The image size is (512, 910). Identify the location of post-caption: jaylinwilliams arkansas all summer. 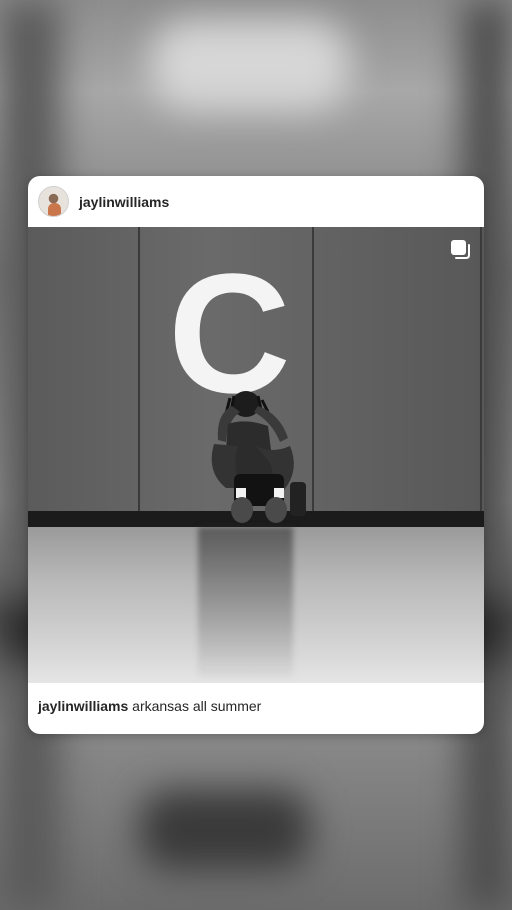
(149, 706).